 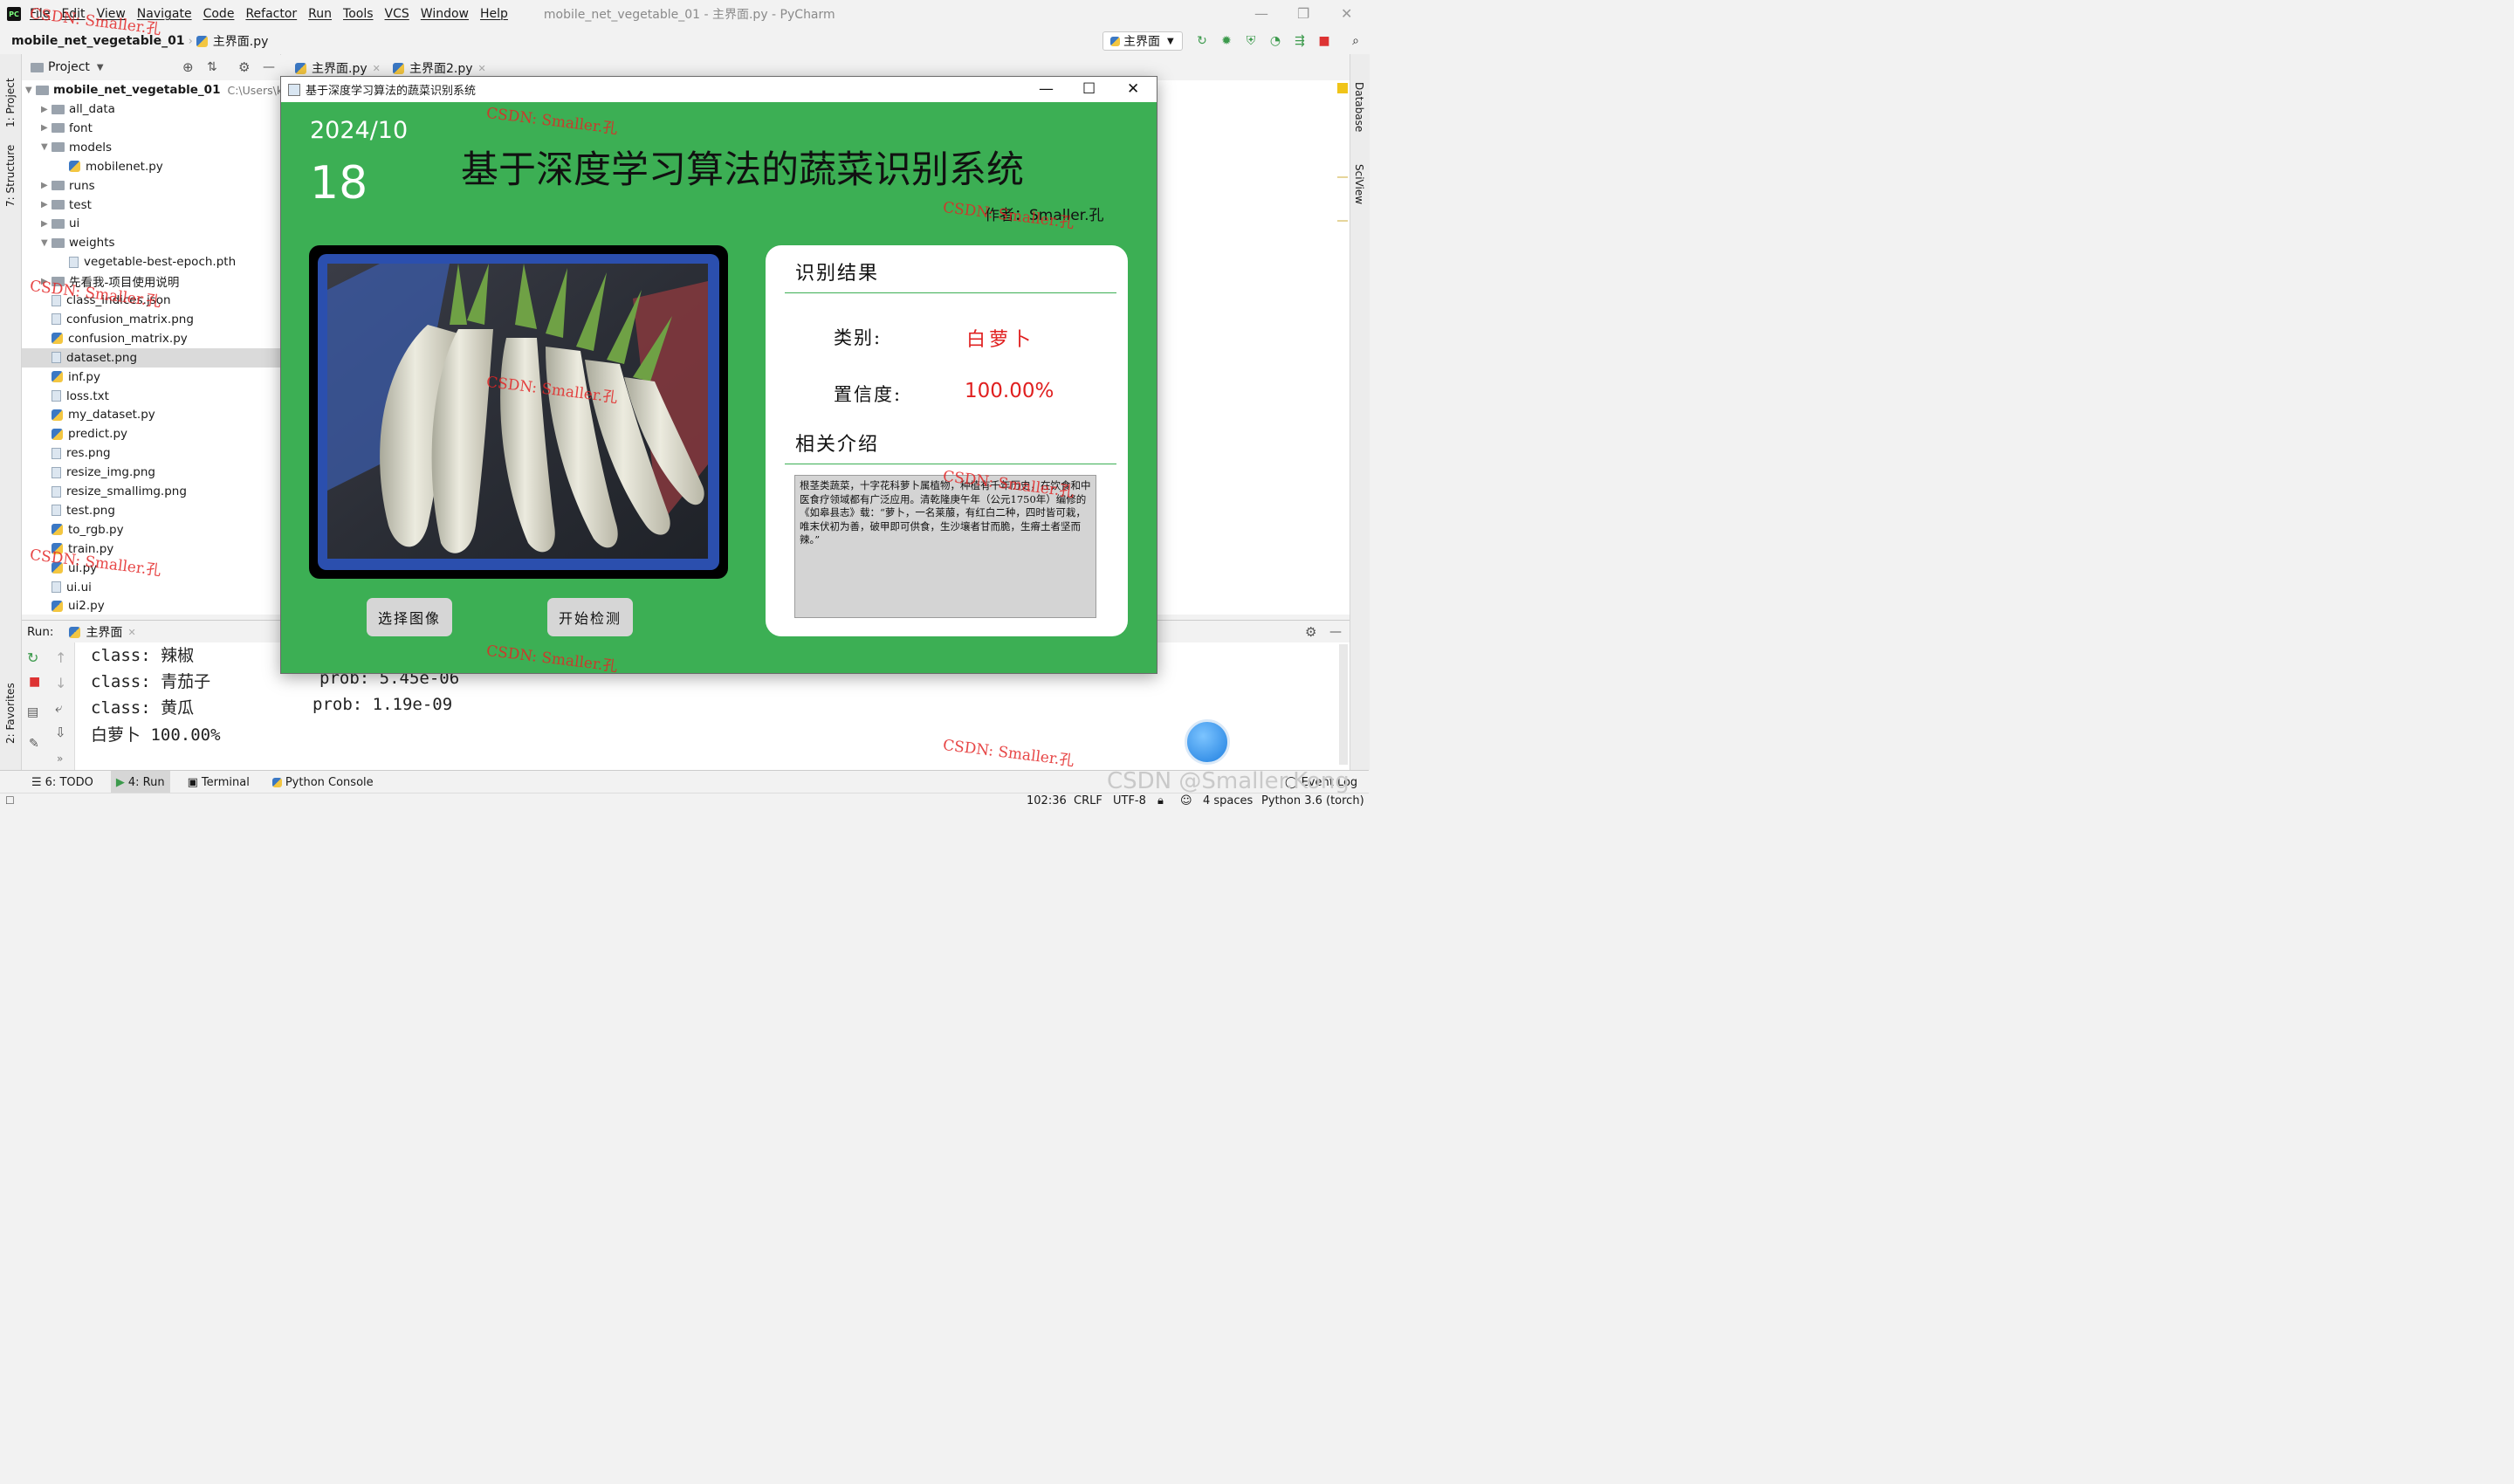 I want to click on close-icon: ✕, so click(x=1347, y=14).